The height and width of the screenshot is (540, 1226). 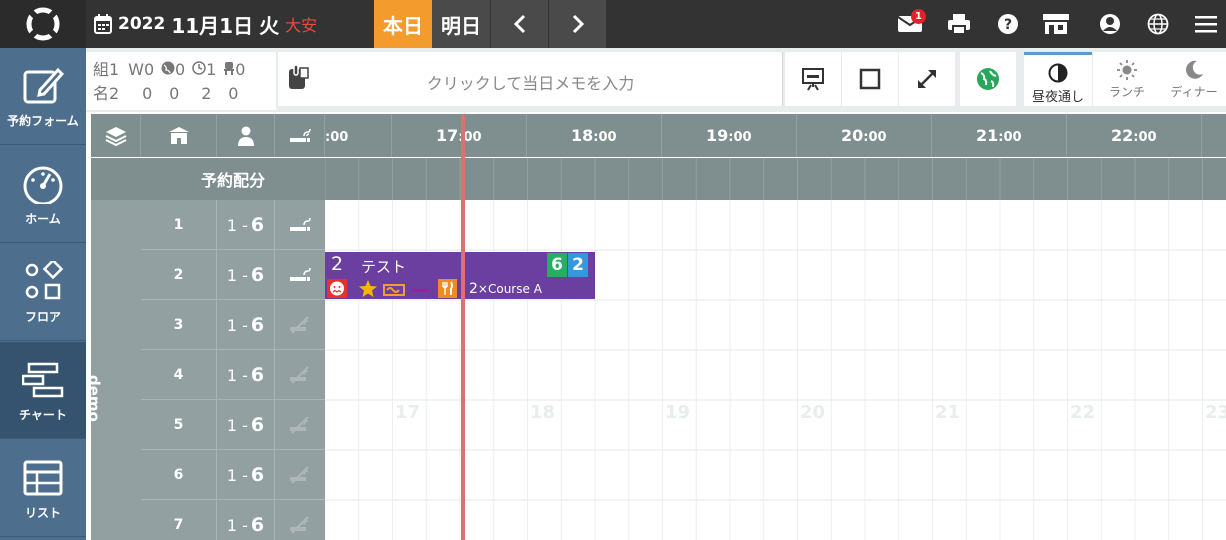 What do you see at coordinates (337, 264) in the screenshot?
I see `reservation-party-count: 2` at bounding box center [337, 264].